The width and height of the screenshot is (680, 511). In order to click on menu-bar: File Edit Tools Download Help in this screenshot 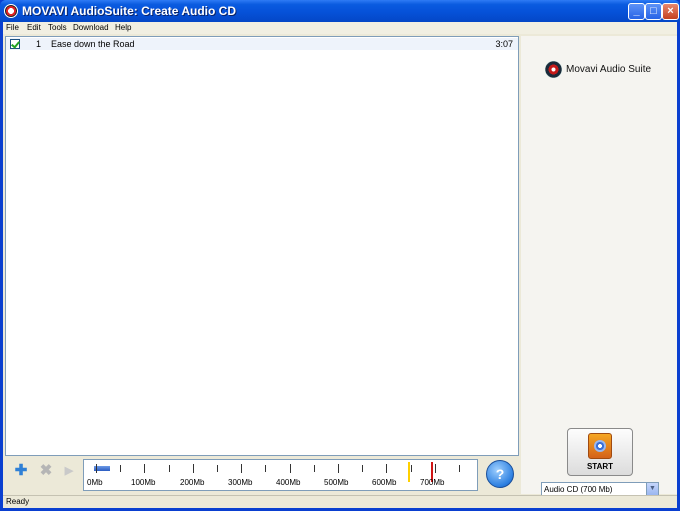, I will do `click(340, 28)`.